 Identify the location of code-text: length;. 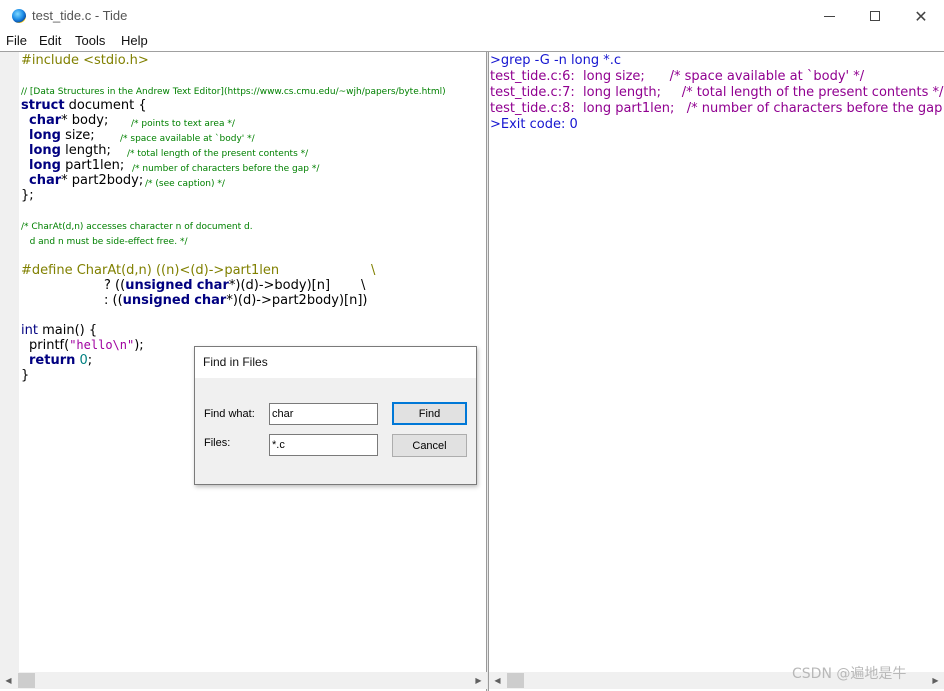
(85, 150).